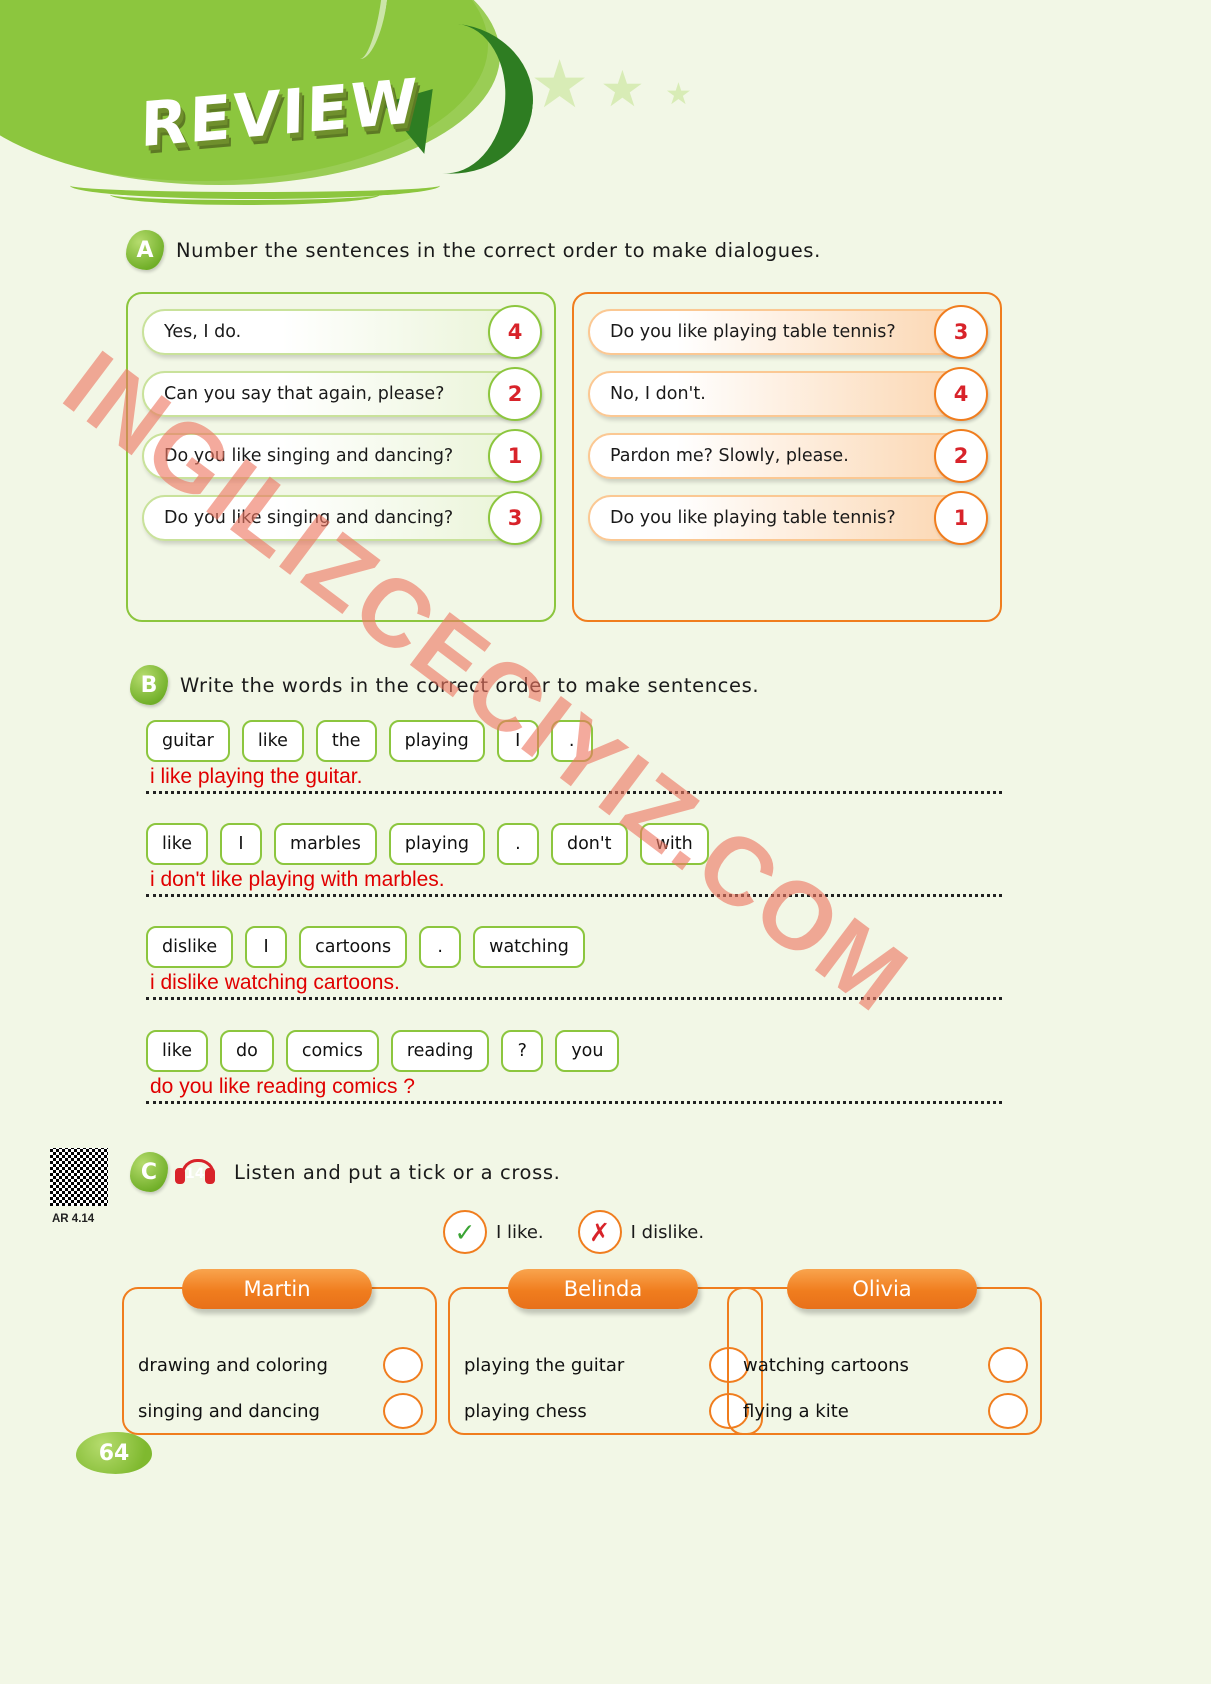 The height and width of the screenshot is (1684, 1211). I want to click on legend-item-dislike: ✗ I dislike., so click(641, 1232).